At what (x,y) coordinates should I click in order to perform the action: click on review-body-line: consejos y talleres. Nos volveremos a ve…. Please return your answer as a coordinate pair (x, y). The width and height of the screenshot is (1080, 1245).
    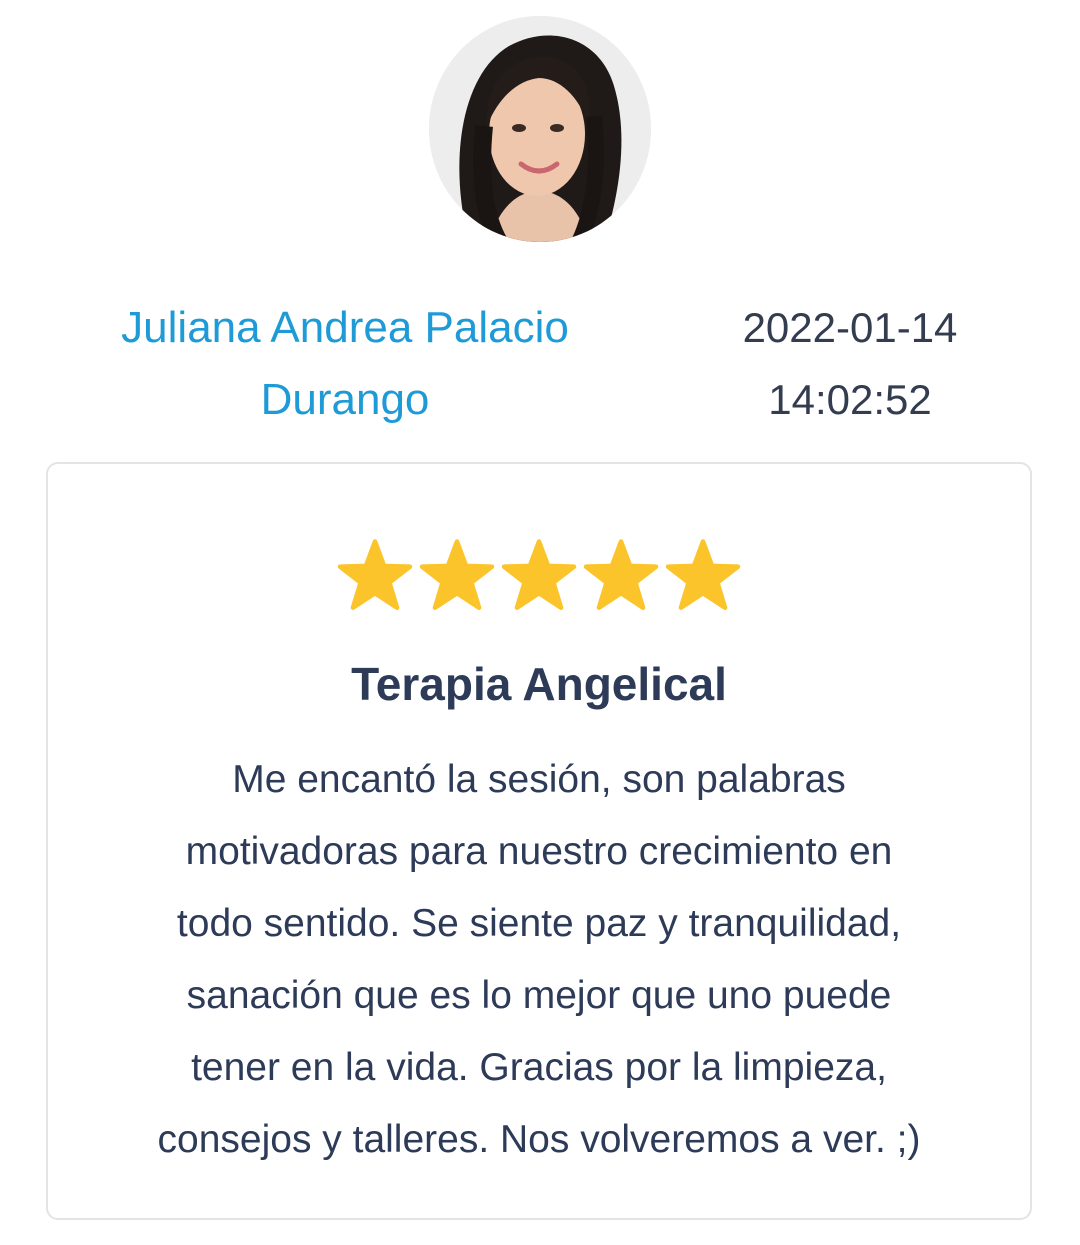
    Looking at the image, I should click on (539, 1139).